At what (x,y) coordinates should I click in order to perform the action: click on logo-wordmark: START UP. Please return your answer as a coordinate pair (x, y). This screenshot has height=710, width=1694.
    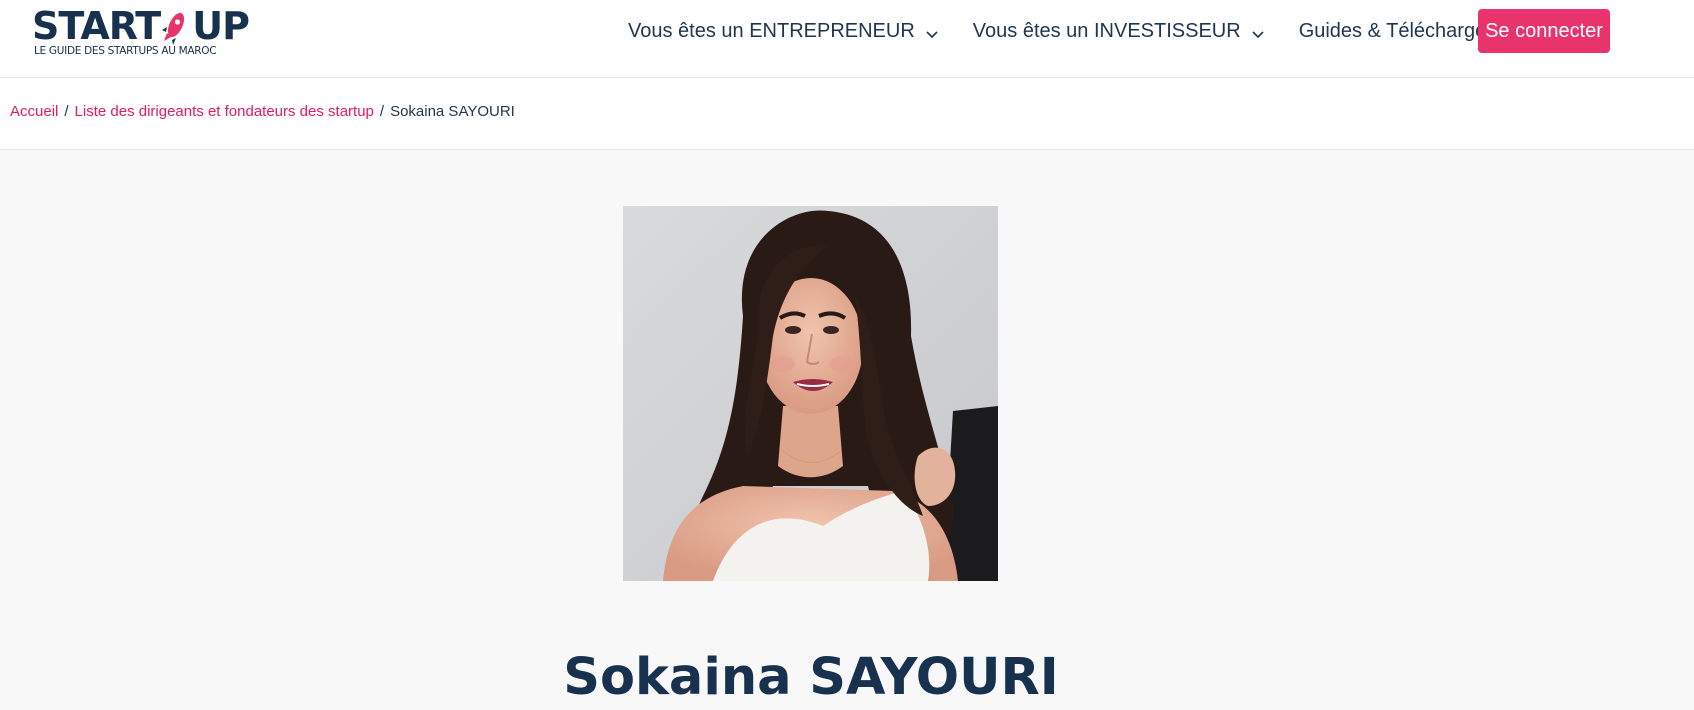
    Looking at the image, I should click on (141, 26).